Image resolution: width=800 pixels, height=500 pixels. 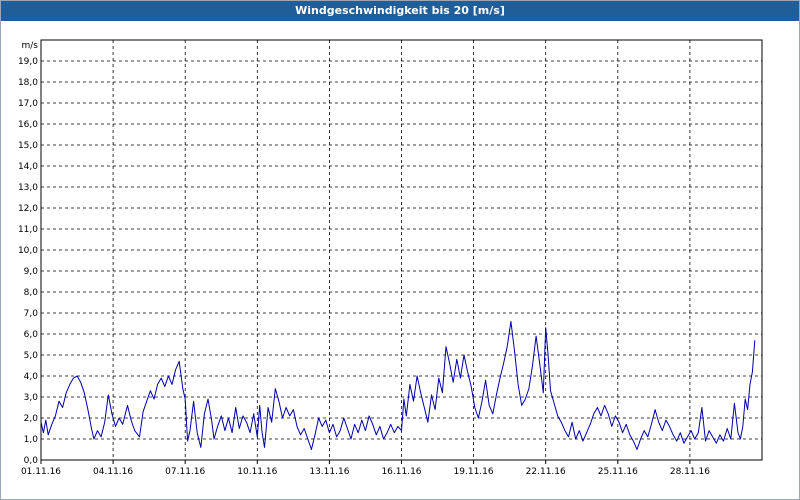 What do you see at coordinates (28, 125) in the screenshot?
I see `y-tick-label: 16,0` at bounding box center [28, 125].